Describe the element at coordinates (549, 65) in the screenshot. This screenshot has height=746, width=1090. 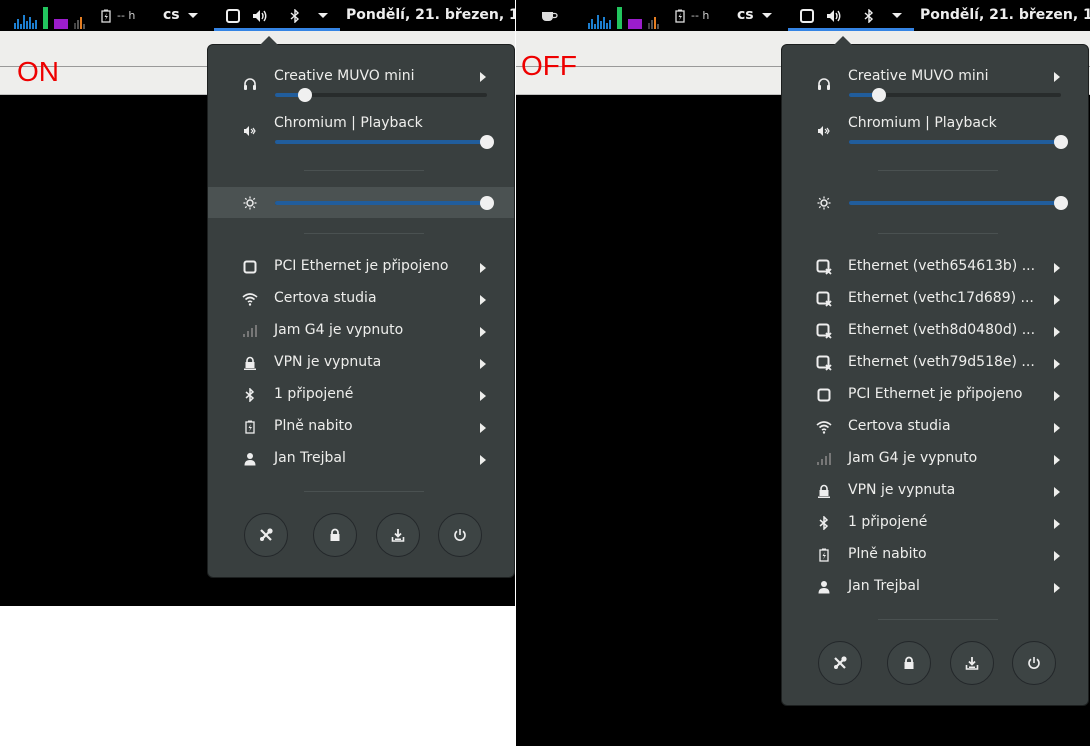
I see `mode-label: OFF` at that location.